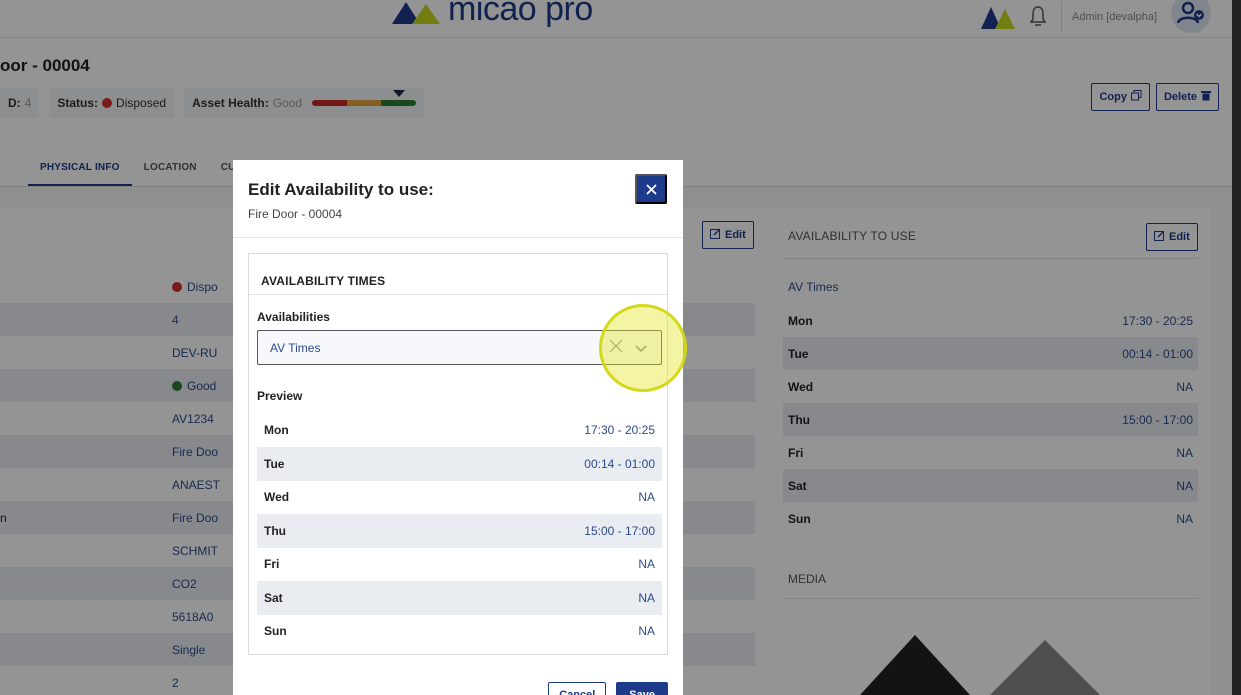 The width and height of the screenshot is (1241, 695). I want to click on modal-title: Edit Availability to use:, so click(341, 189).